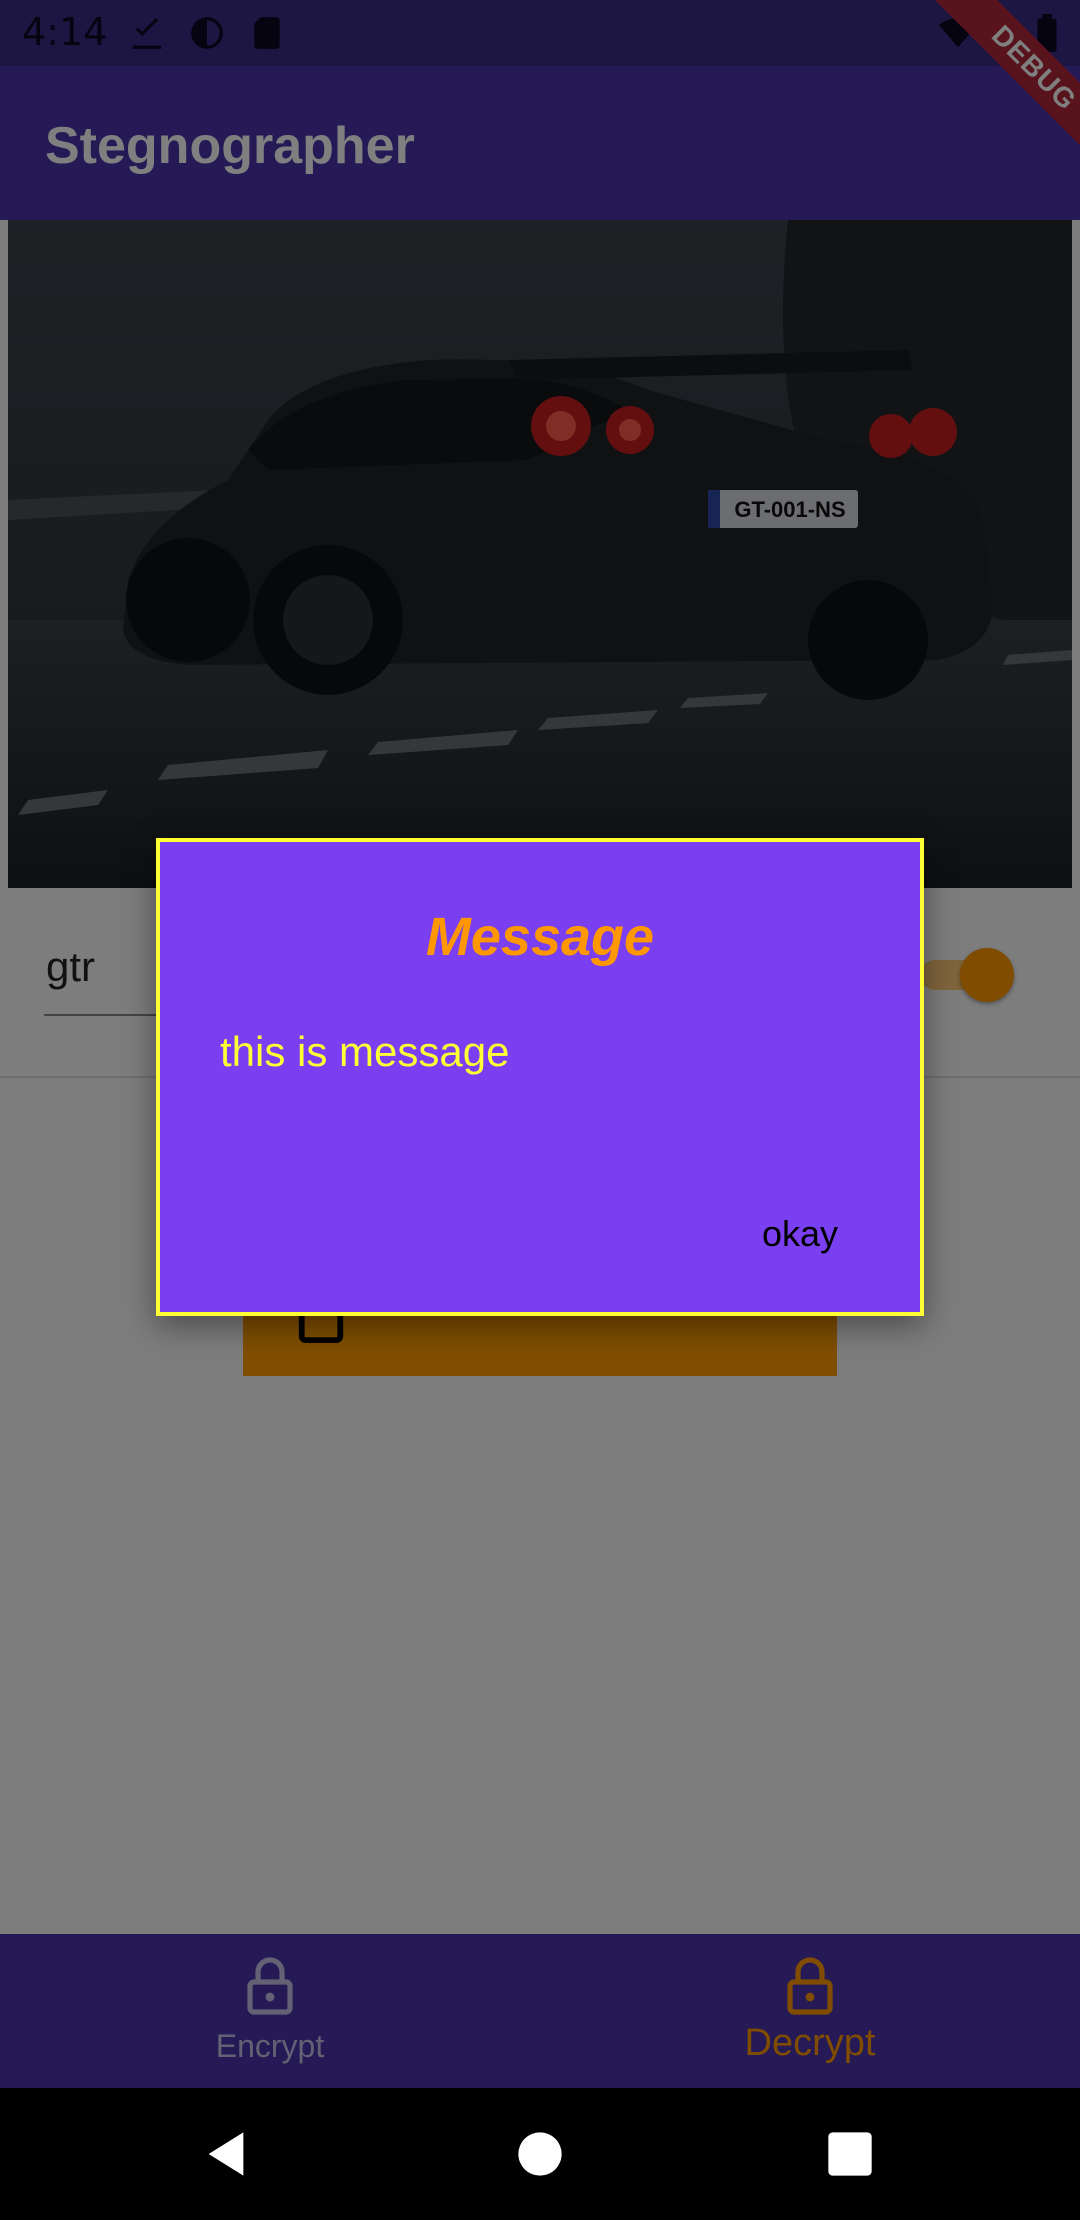  Describe the element at coordinates (365, 1051) in the screenshot. I see `dialog-message: this is message` at that location.